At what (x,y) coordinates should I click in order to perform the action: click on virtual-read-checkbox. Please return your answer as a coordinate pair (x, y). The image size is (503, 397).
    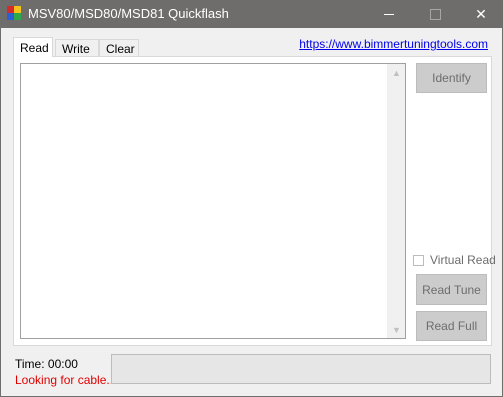
    Looking at the image, I should click on (418, 260).